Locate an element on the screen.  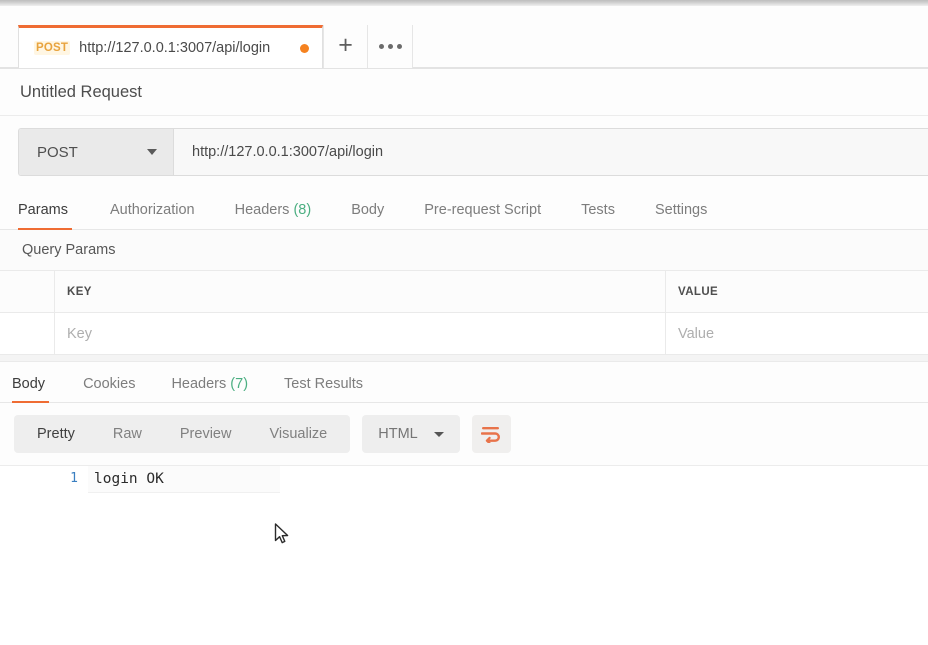
tab-options-button is located at coordinates (390, 46).